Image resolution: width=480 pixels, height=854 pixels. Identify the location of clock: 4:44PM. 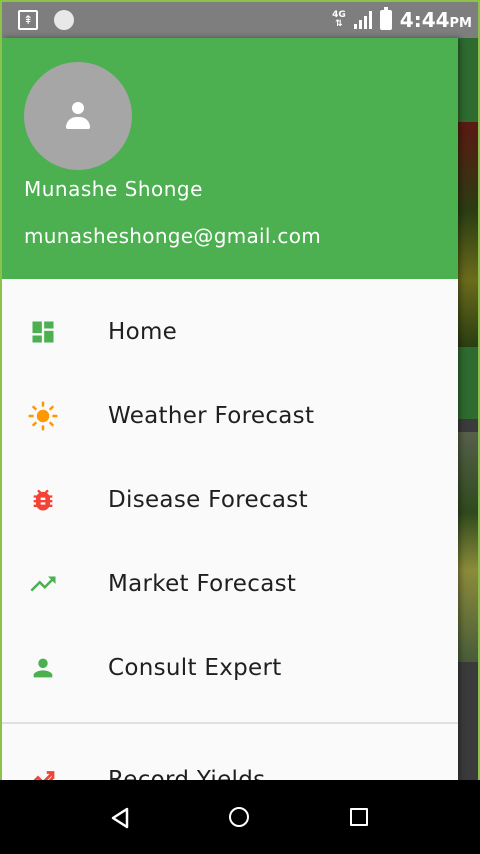
(436, 20).